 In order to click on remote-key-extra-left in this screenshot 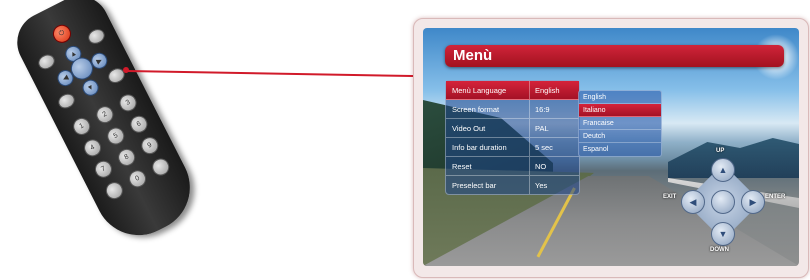, I will do `click(114, 191)`.